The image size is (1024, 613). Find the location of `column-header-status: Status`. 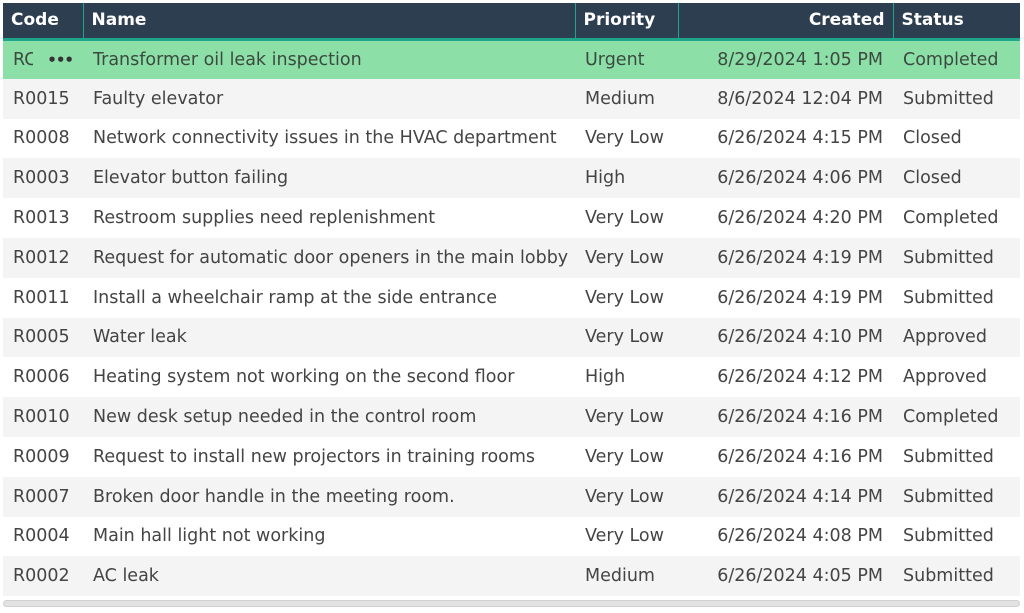

column-header-status: Status is located at coordinates (956, 21).